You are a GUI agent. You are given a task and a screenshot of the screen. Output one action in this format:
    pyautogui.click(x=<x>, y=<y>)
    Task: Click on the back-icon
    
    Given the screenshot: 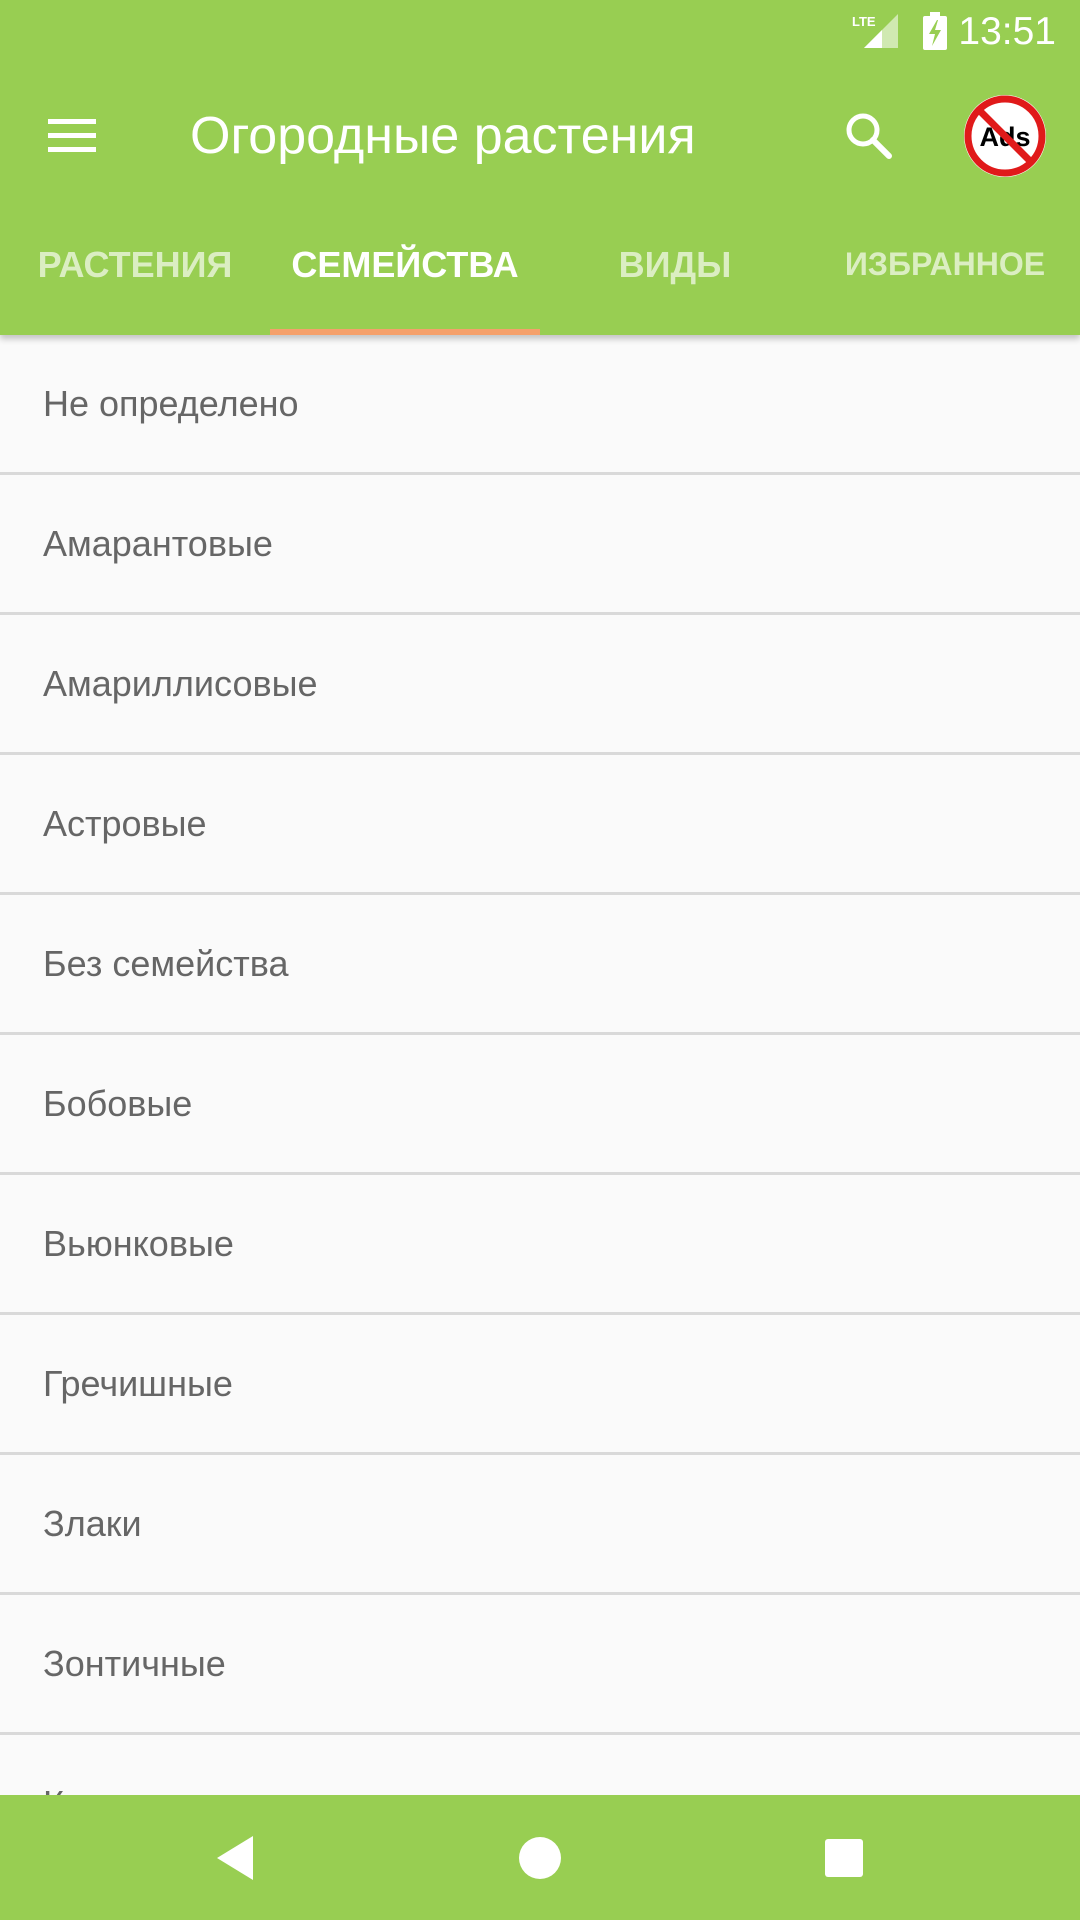 What is the action you would take?
    pyautogui.click(x=235, y=1857)
    